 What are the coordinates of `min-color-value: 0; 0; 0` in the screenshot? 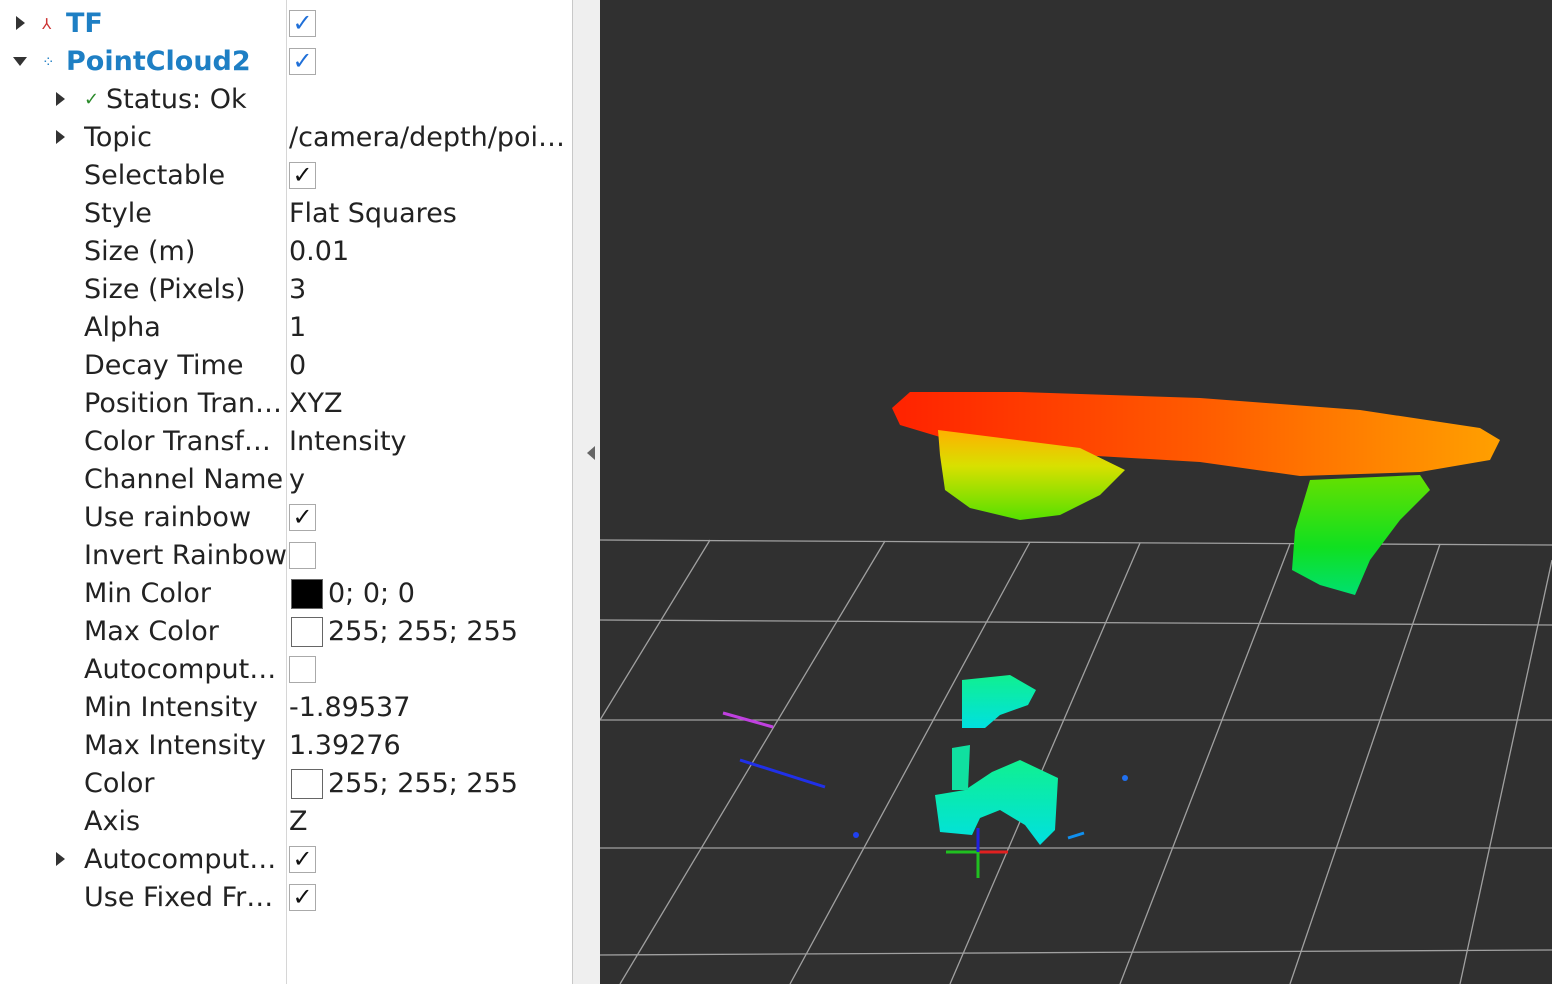 It's located at (371, 594).